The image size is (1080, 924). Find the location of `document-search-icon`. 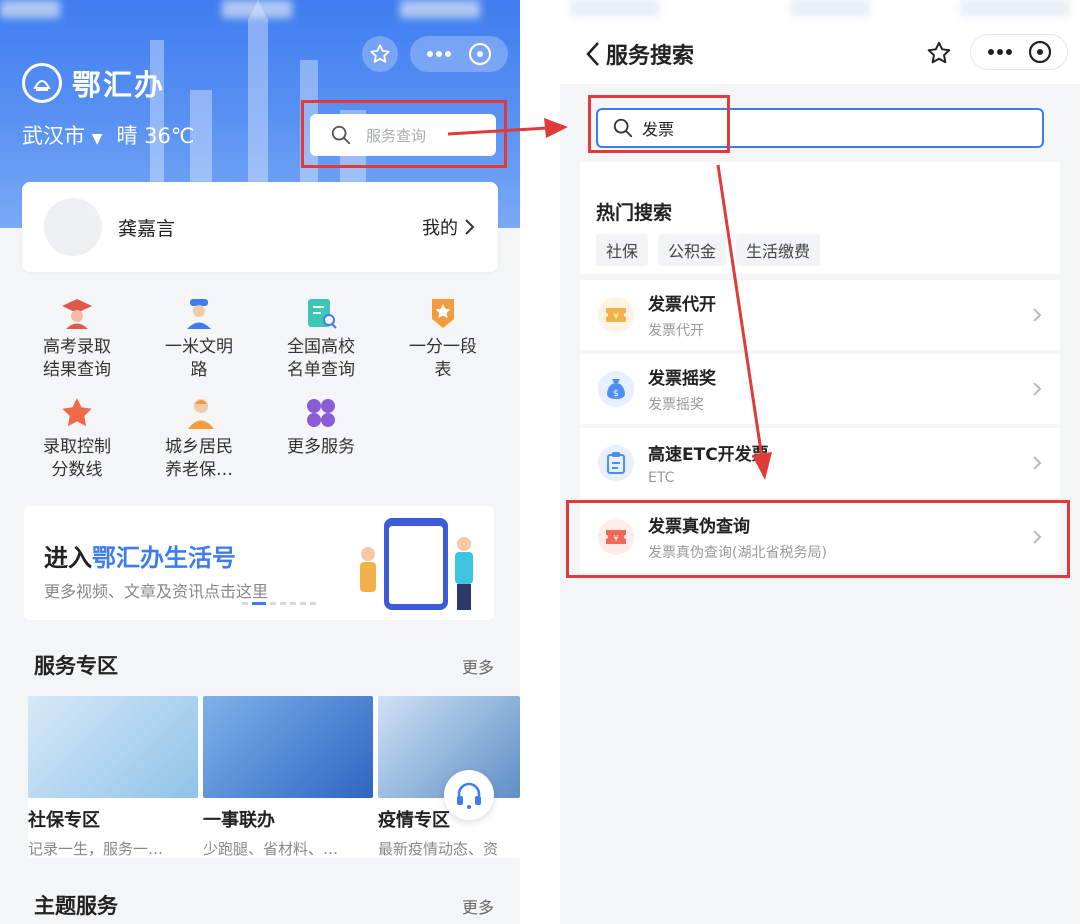

document-search-icon is located at coordinates (322, 314).